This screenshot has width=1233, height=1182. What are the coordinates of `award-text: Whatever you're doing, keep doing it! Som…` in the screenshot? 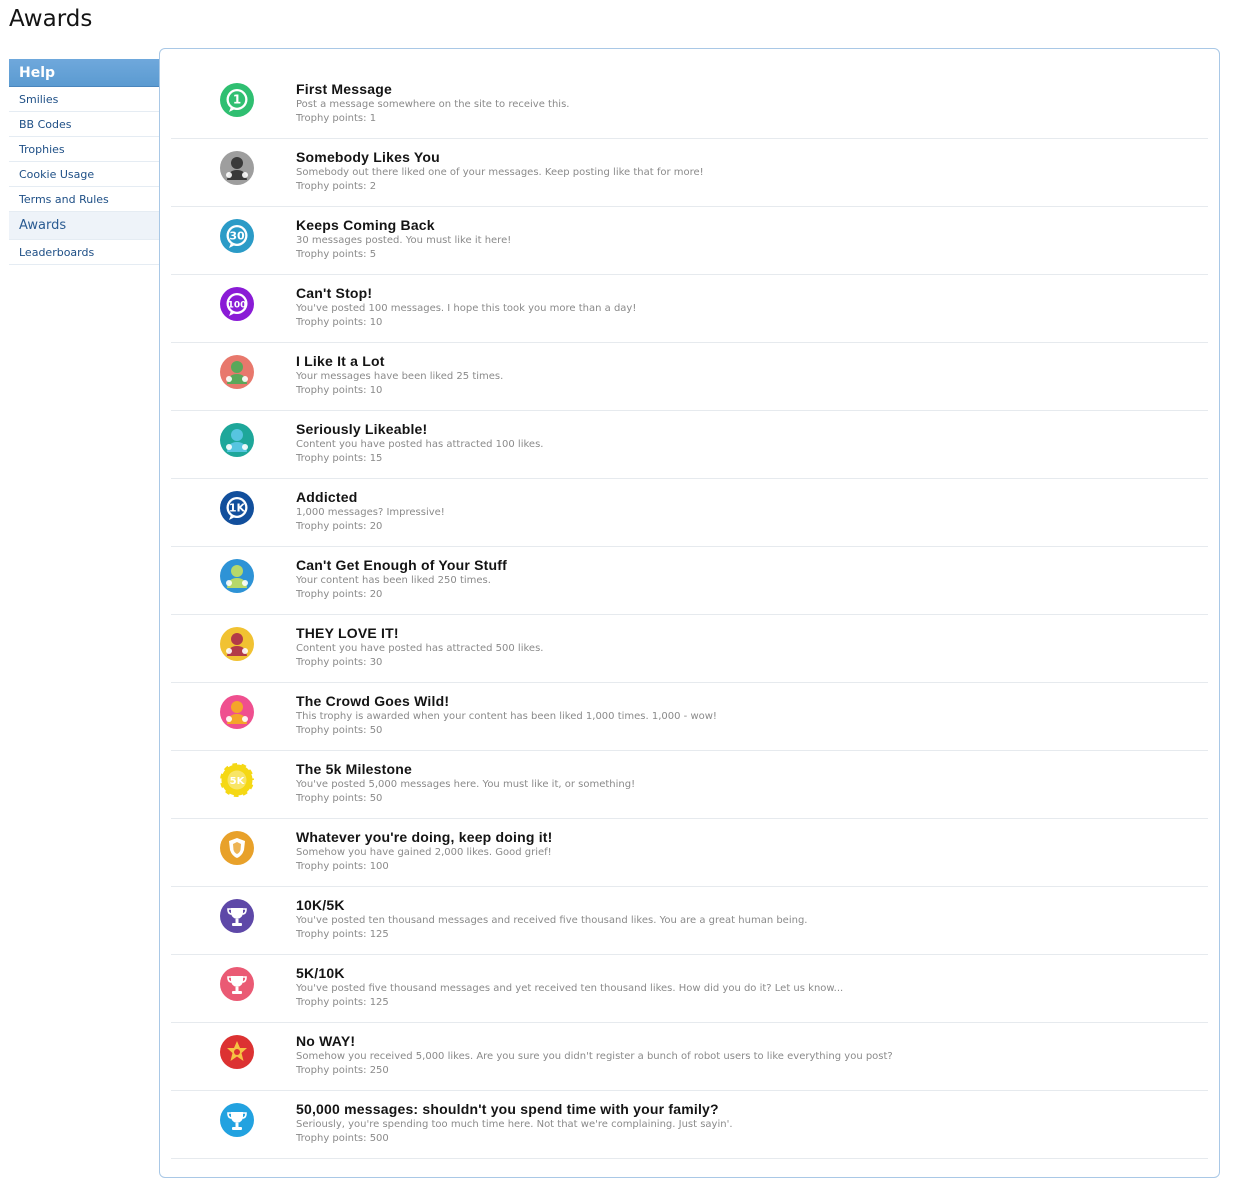 It's located at (747, 851).